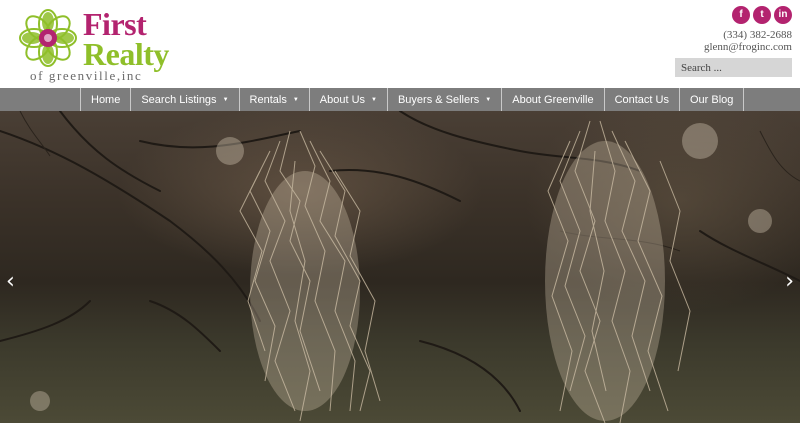 Image resolution: width=800 pixels, height=423 pixels. Describe the element at coordinates (86, 75) in the screenshot. I see `logo-tagline: of greenville,inc` at that location.